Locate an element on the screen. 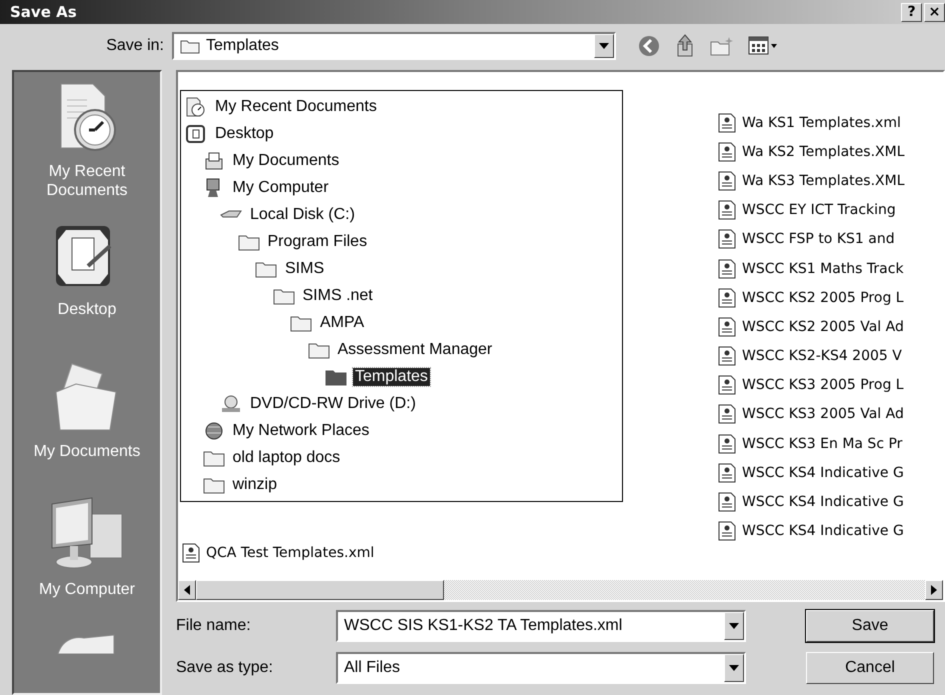  file-name: WSCC FSP to KS1 and is located at coordinates (818, 239).